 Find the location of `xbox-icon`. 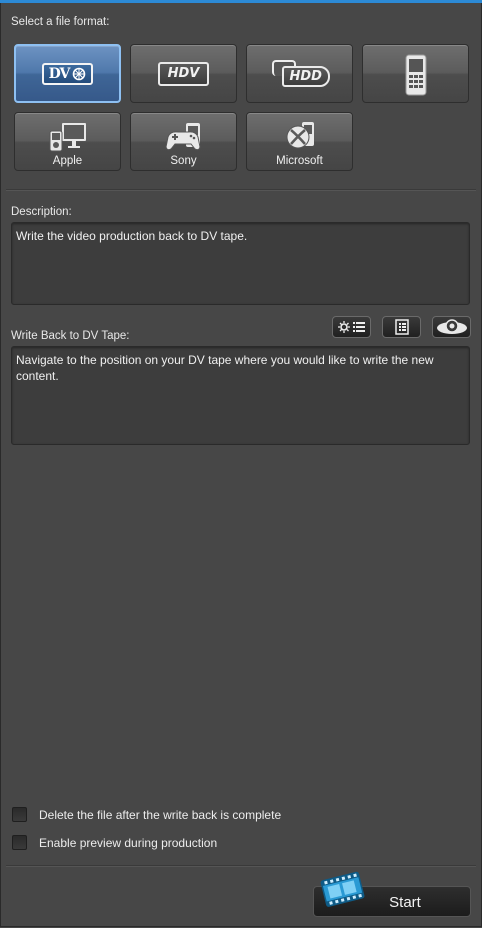

xbox-icon is located at coordinates (300, 135).